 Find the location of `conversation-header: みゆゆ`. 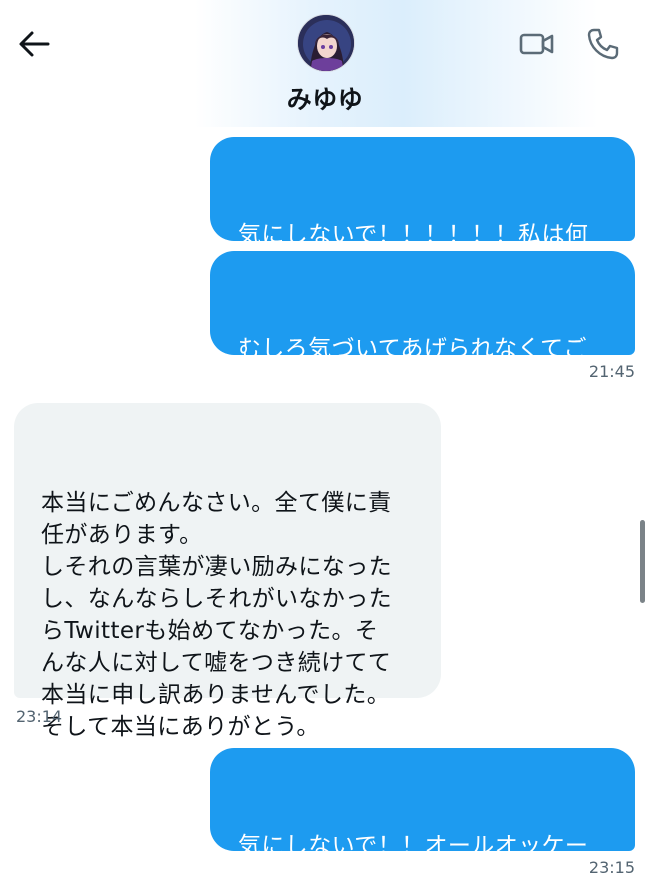

conversation-header: みゆゆ is located at coordinates (325, 63).